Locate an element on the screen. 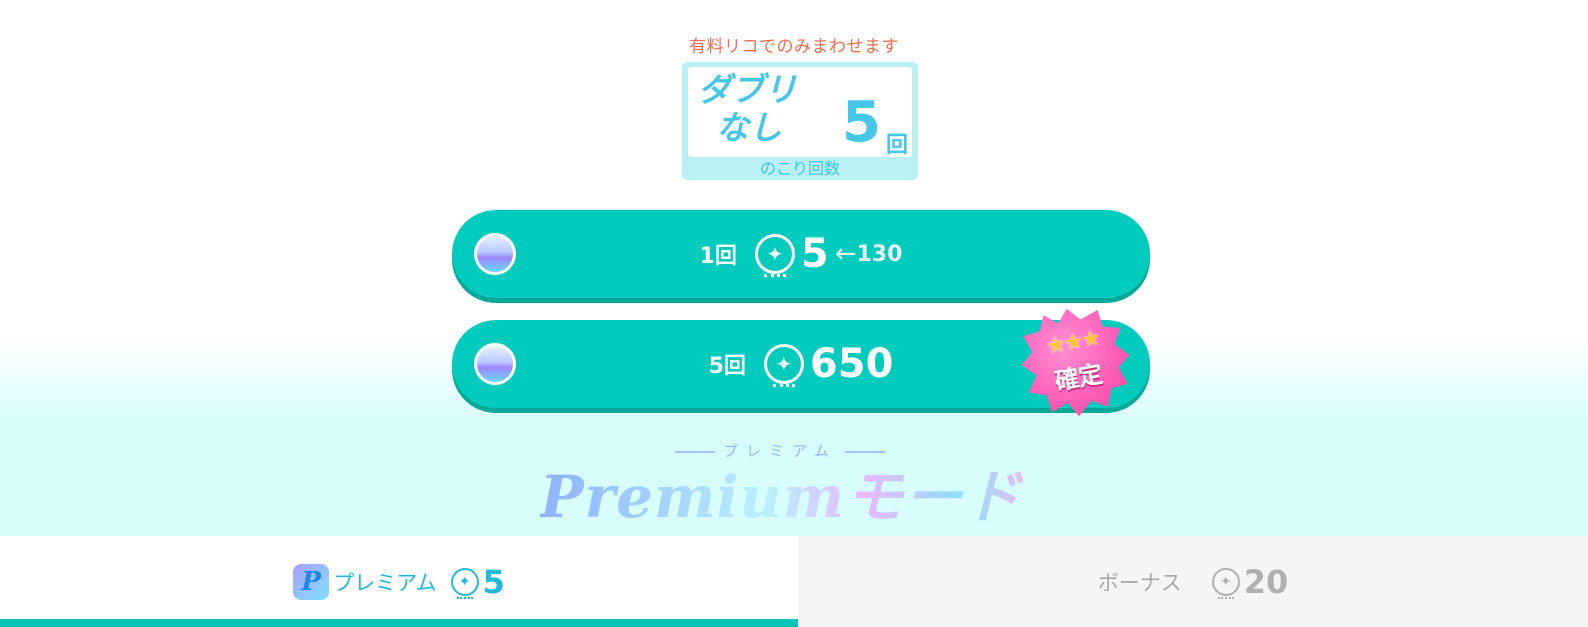  remaining-count: 5 is located at coordinates (861, 122).